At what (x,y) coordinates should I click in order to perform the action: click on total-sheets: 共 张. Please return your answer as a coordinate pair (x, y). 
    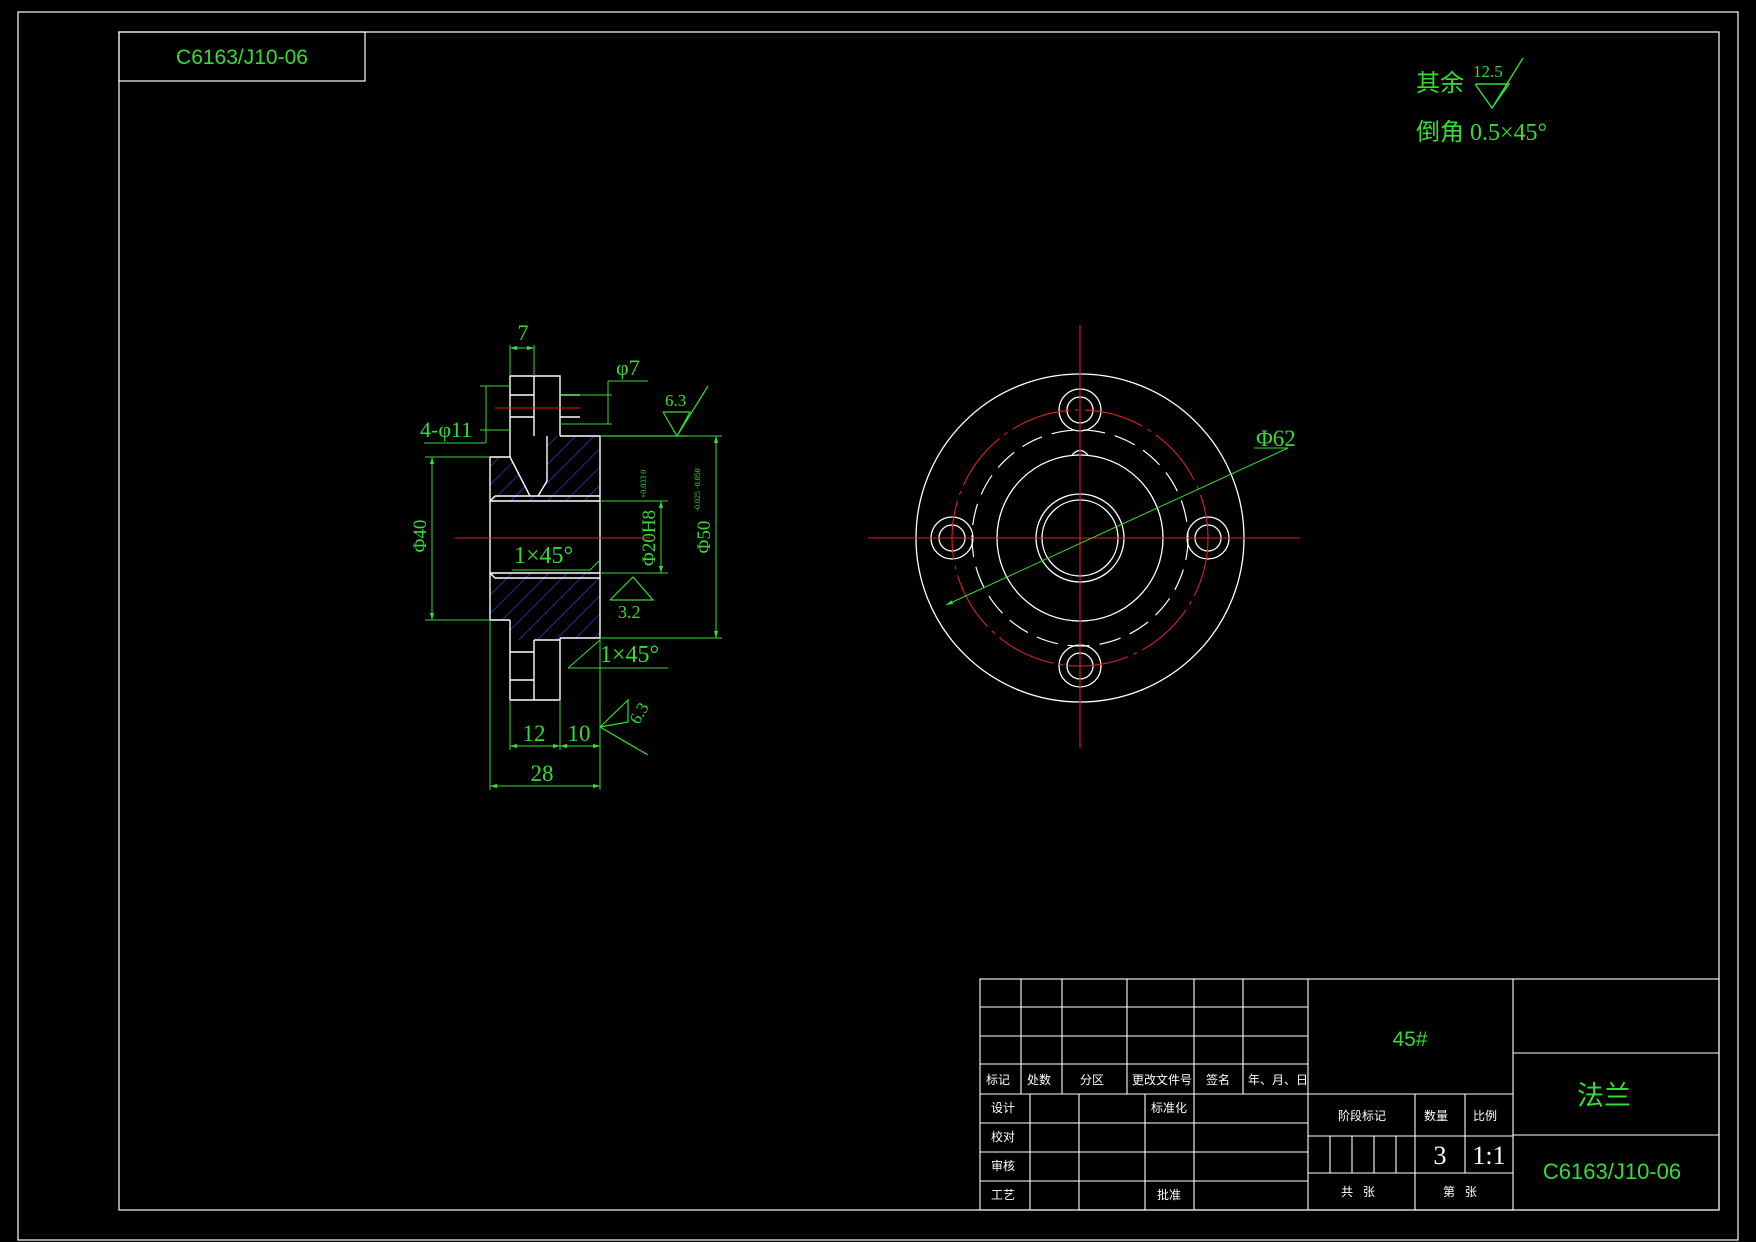
    Looking at the image, I should click on (1358, 1192).